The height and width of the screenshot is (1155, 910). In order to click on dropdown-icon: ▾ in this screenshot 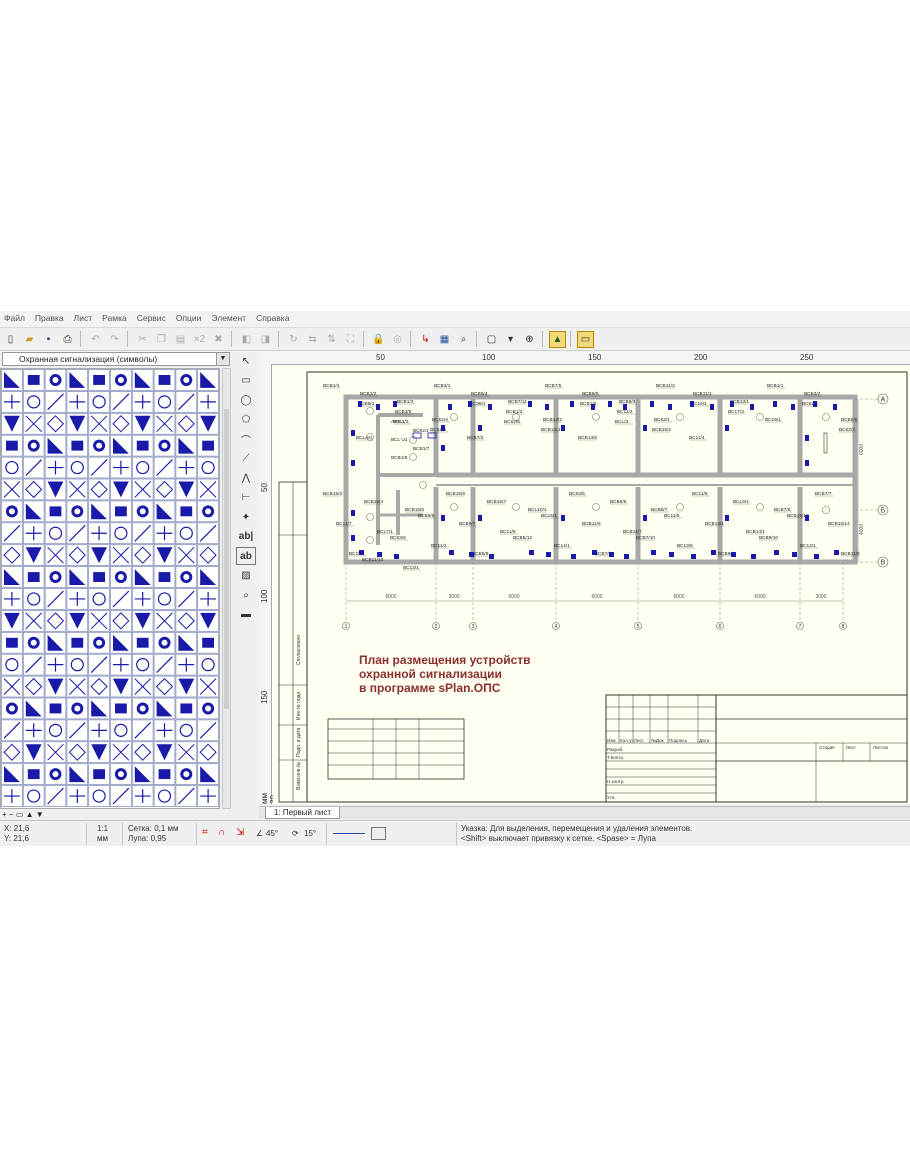, I will do `click(510, 339)`.